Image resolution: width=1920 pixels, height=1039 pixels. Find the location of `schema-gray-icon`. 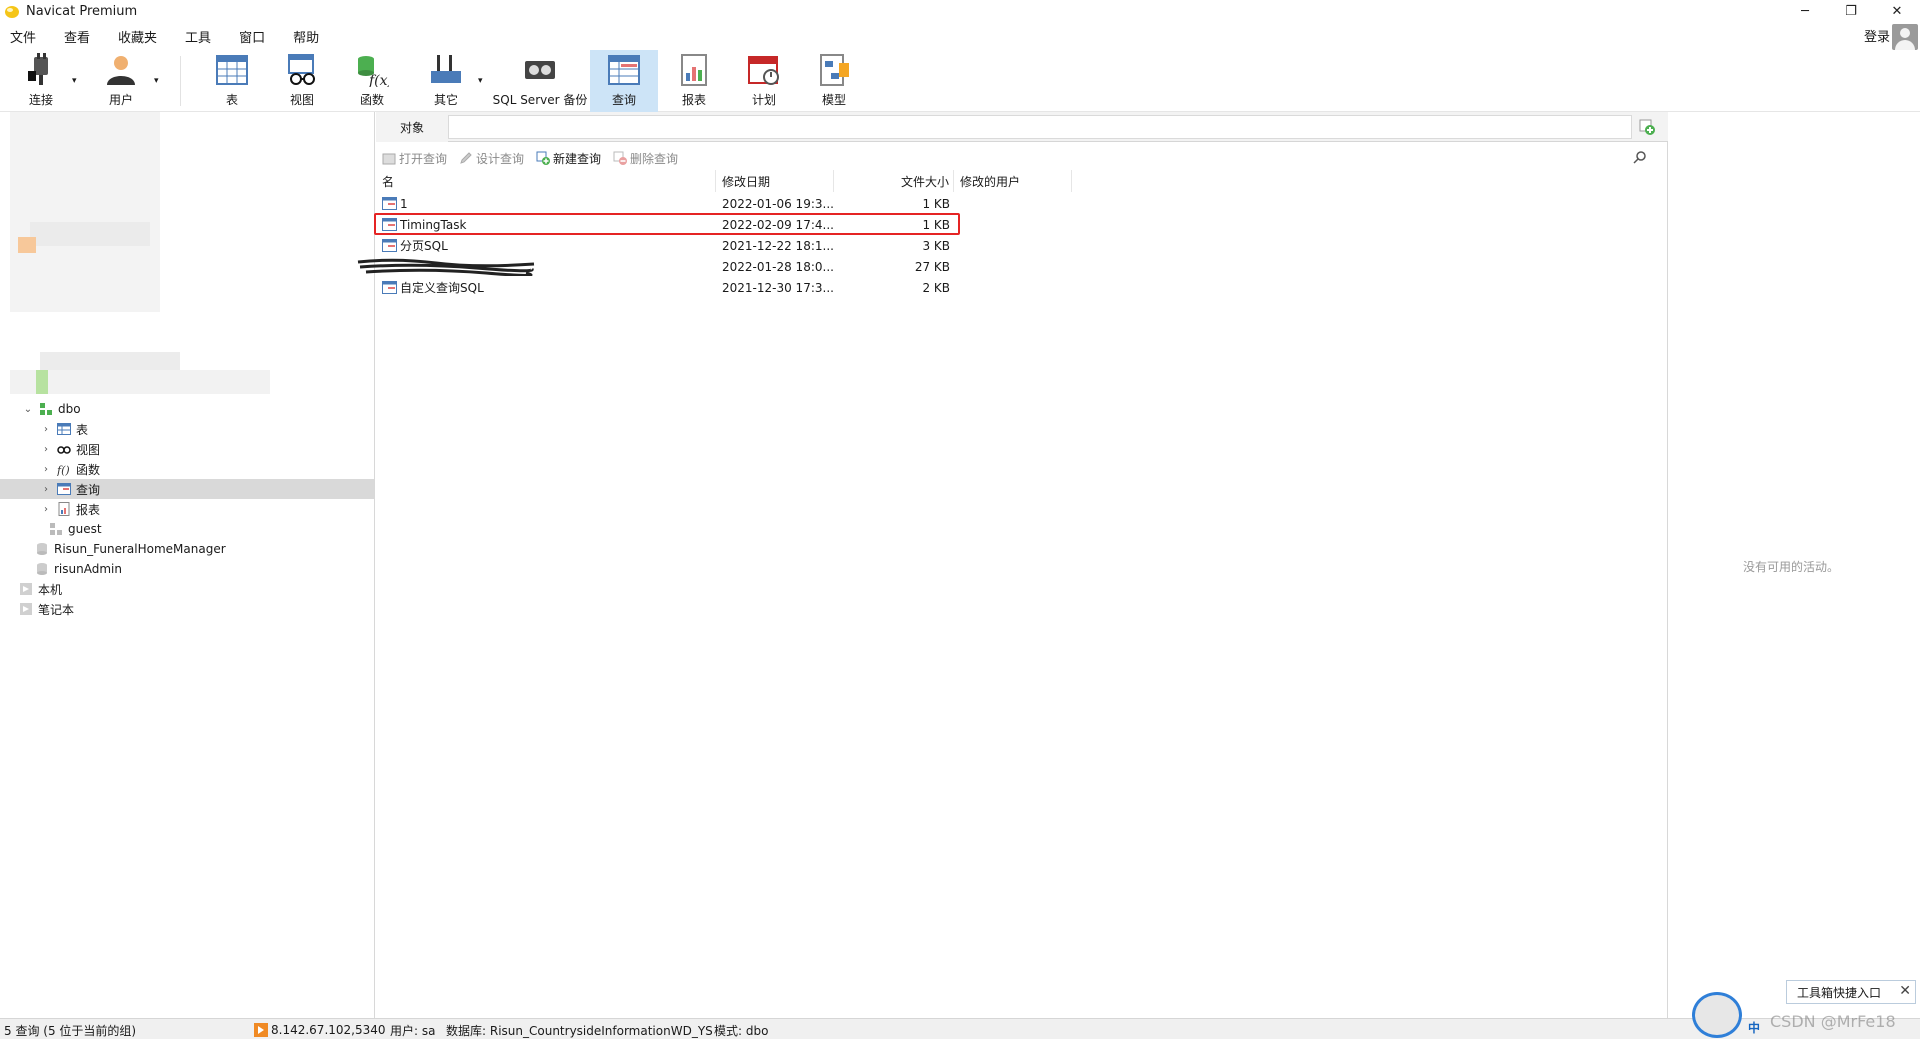

schema-gray-icon is located at coordinates (56, 529).